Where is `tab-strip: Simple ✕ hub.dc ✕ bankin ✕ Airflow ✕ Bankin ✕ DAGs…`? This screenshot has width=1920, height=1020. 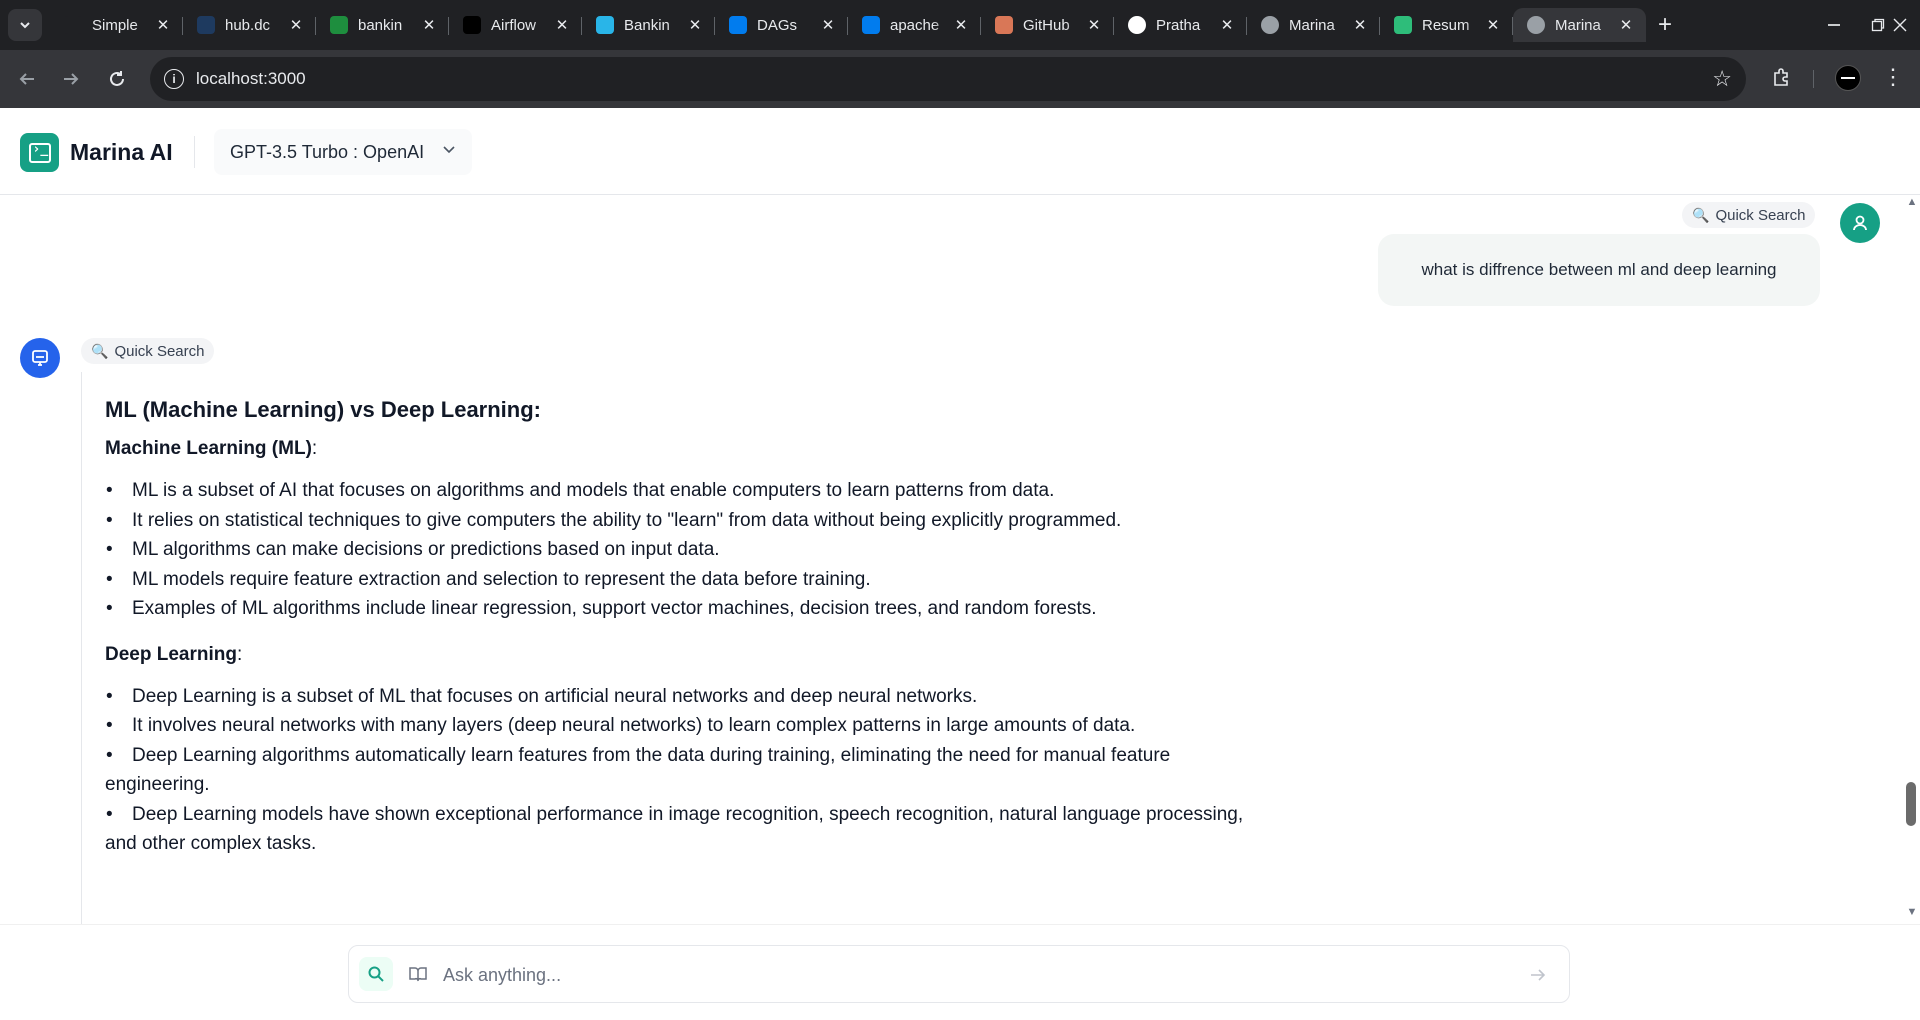 tab-strip: Simple ✕ hub.dc ✕ bankin ✕ Airflow ✕ Bankin ✕ DAGs… is located at coordinates (848, 25).